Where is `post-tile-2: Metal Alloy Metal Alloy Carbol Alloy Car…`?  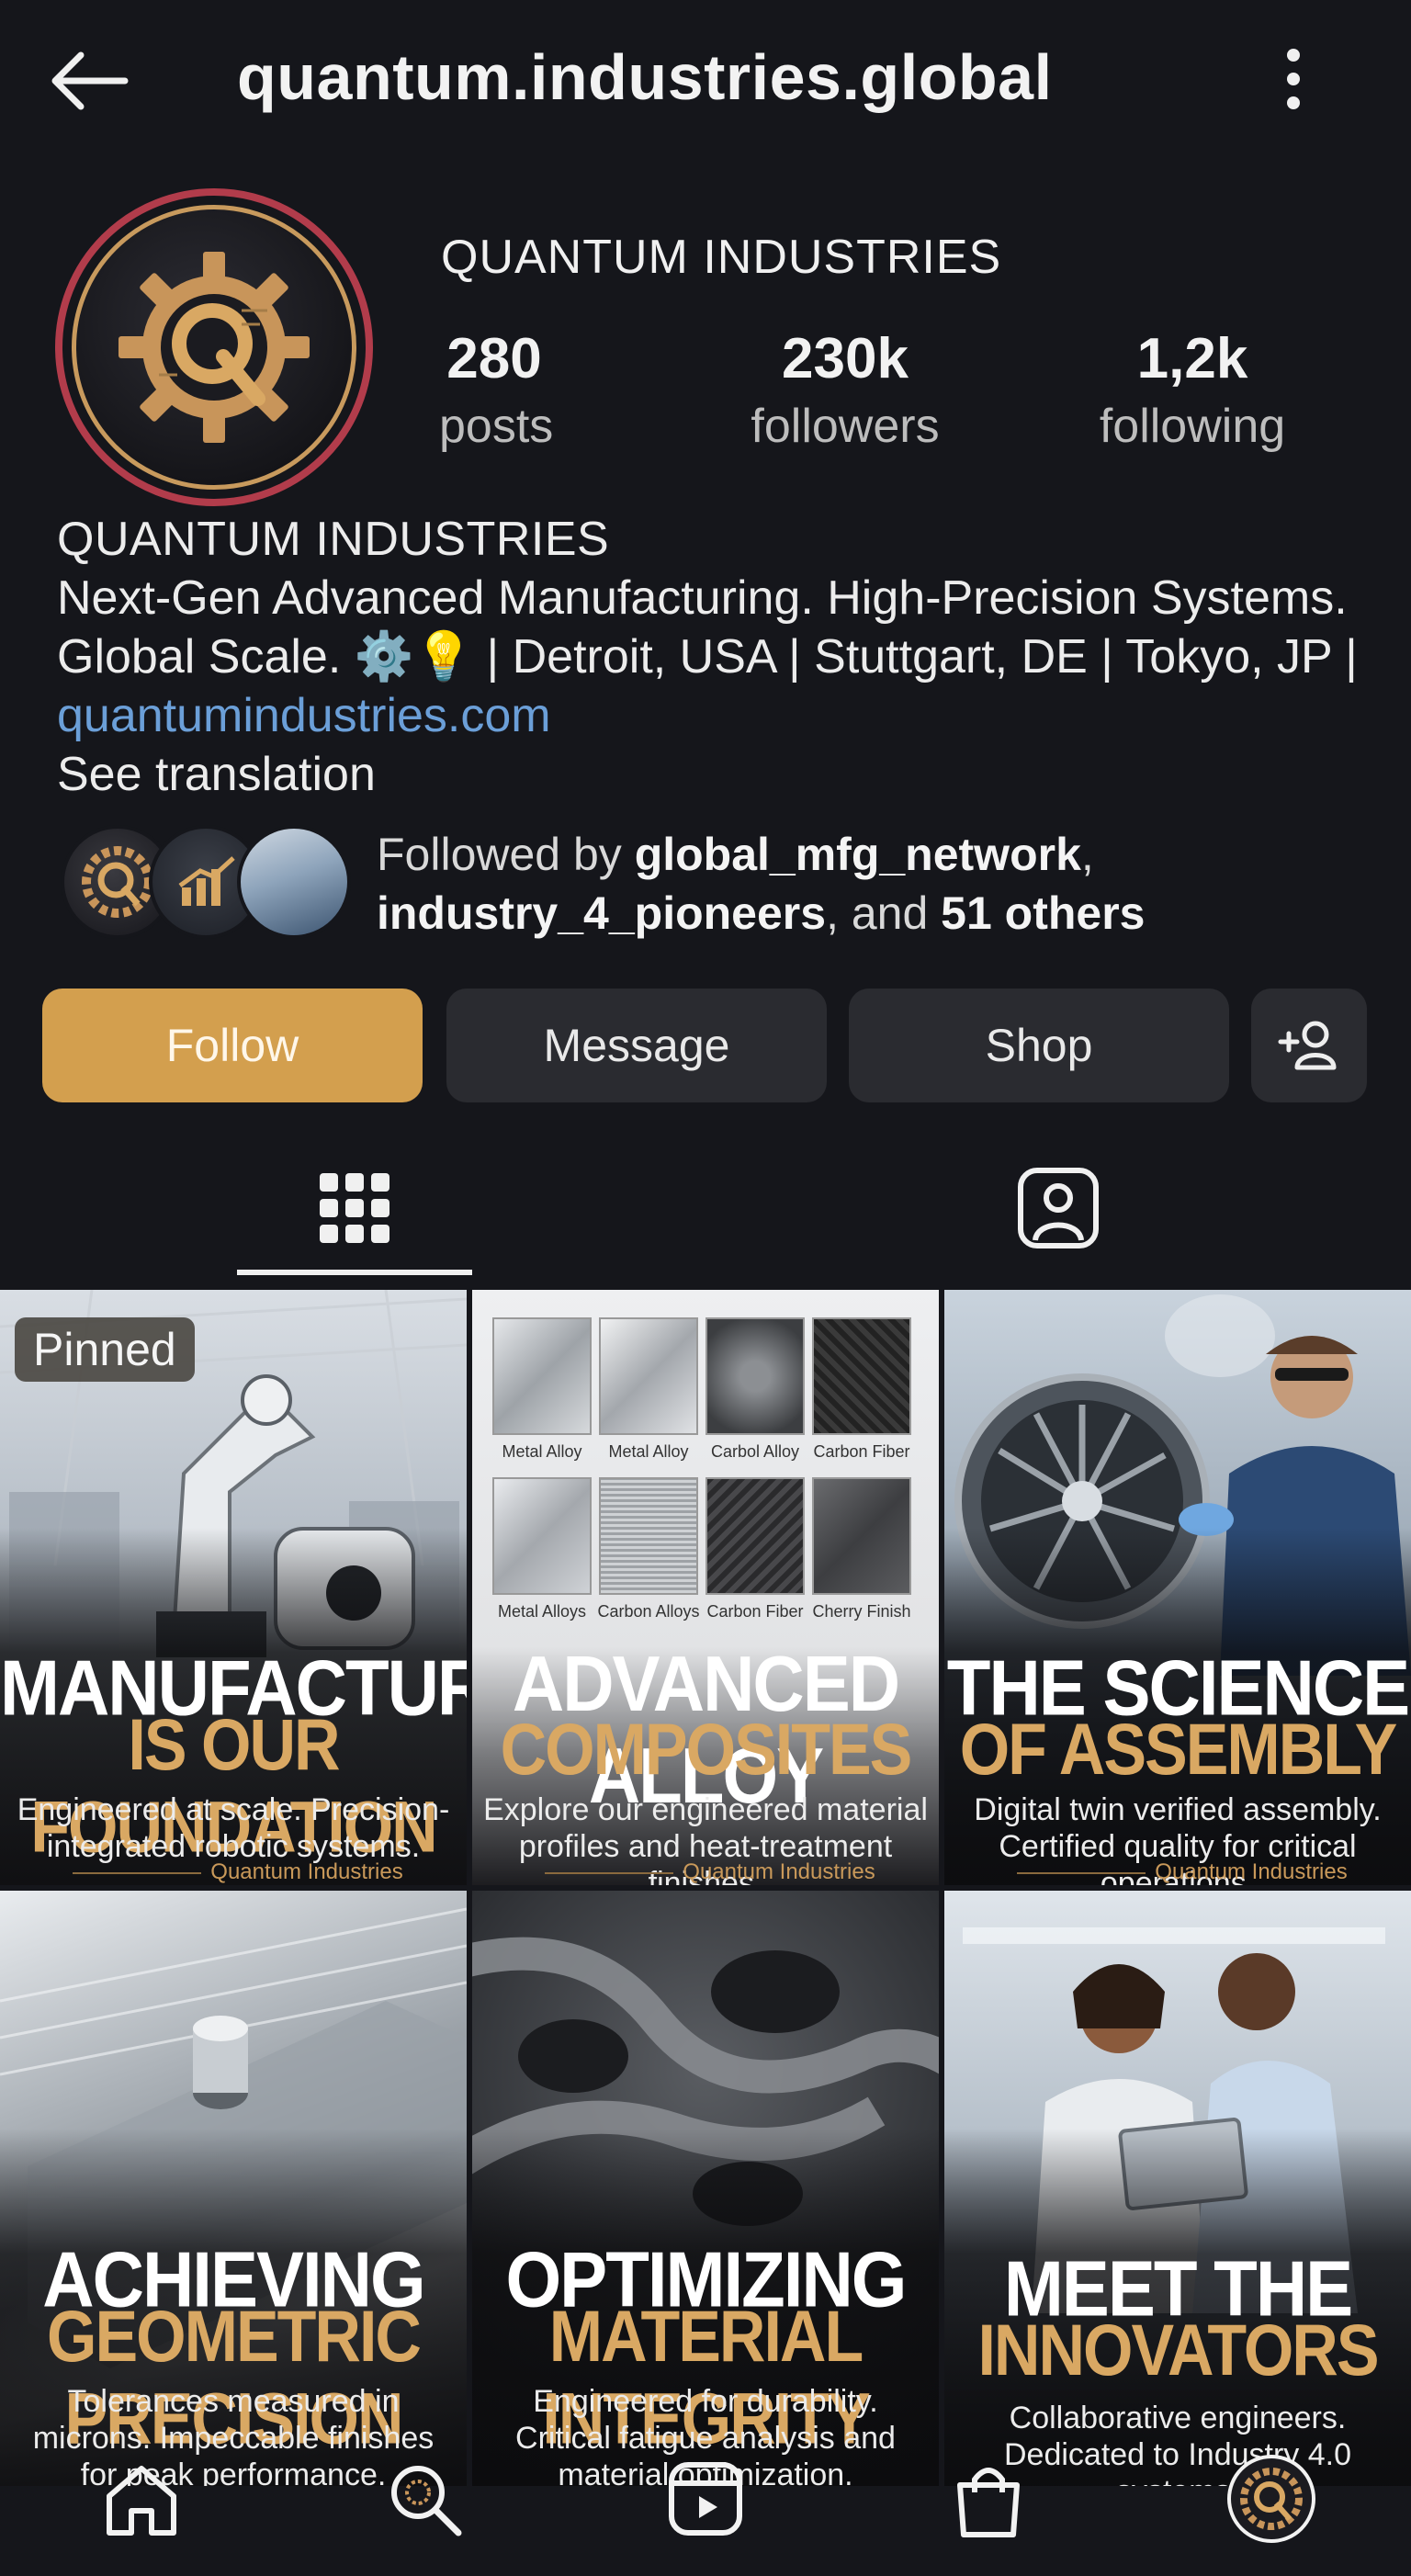
post-tile-2: Metal Alloy Metal Alloy Carbol Alloy Car… is located at coordinates (705, 1587).